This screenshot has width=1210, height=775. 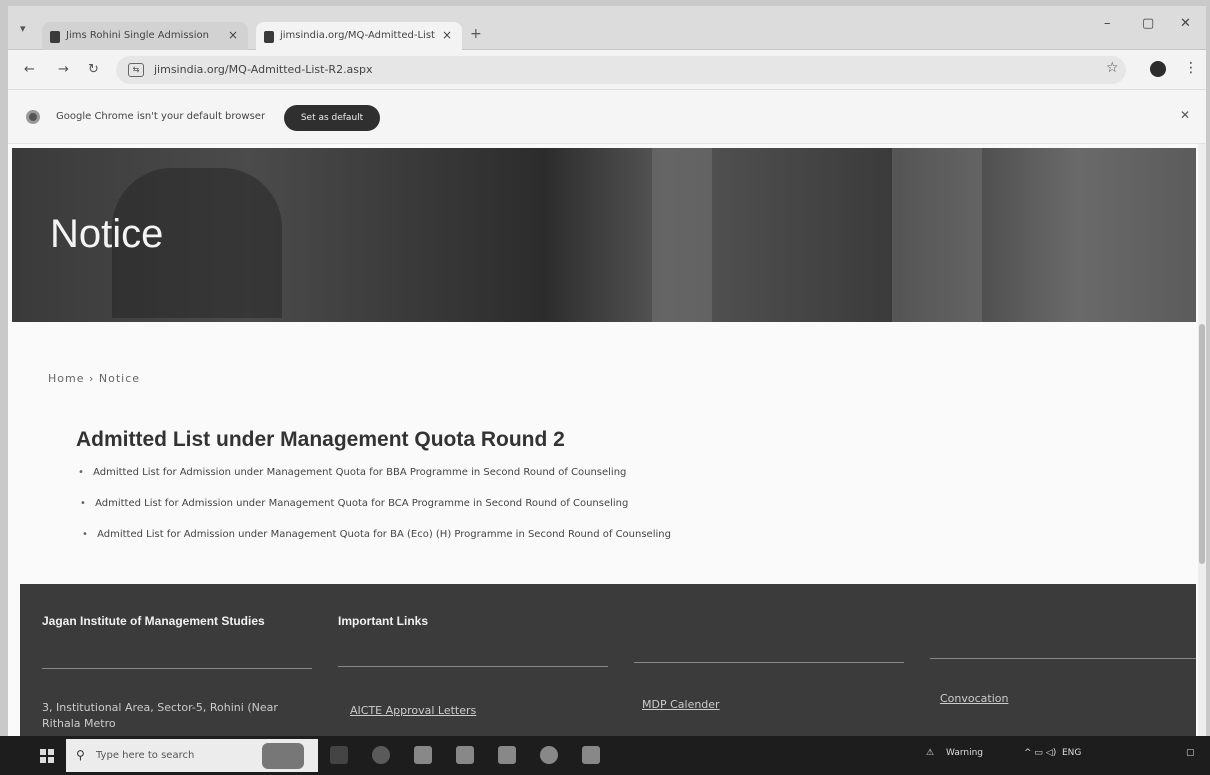 I want to click on store-icon, so click(x=465, y=755).